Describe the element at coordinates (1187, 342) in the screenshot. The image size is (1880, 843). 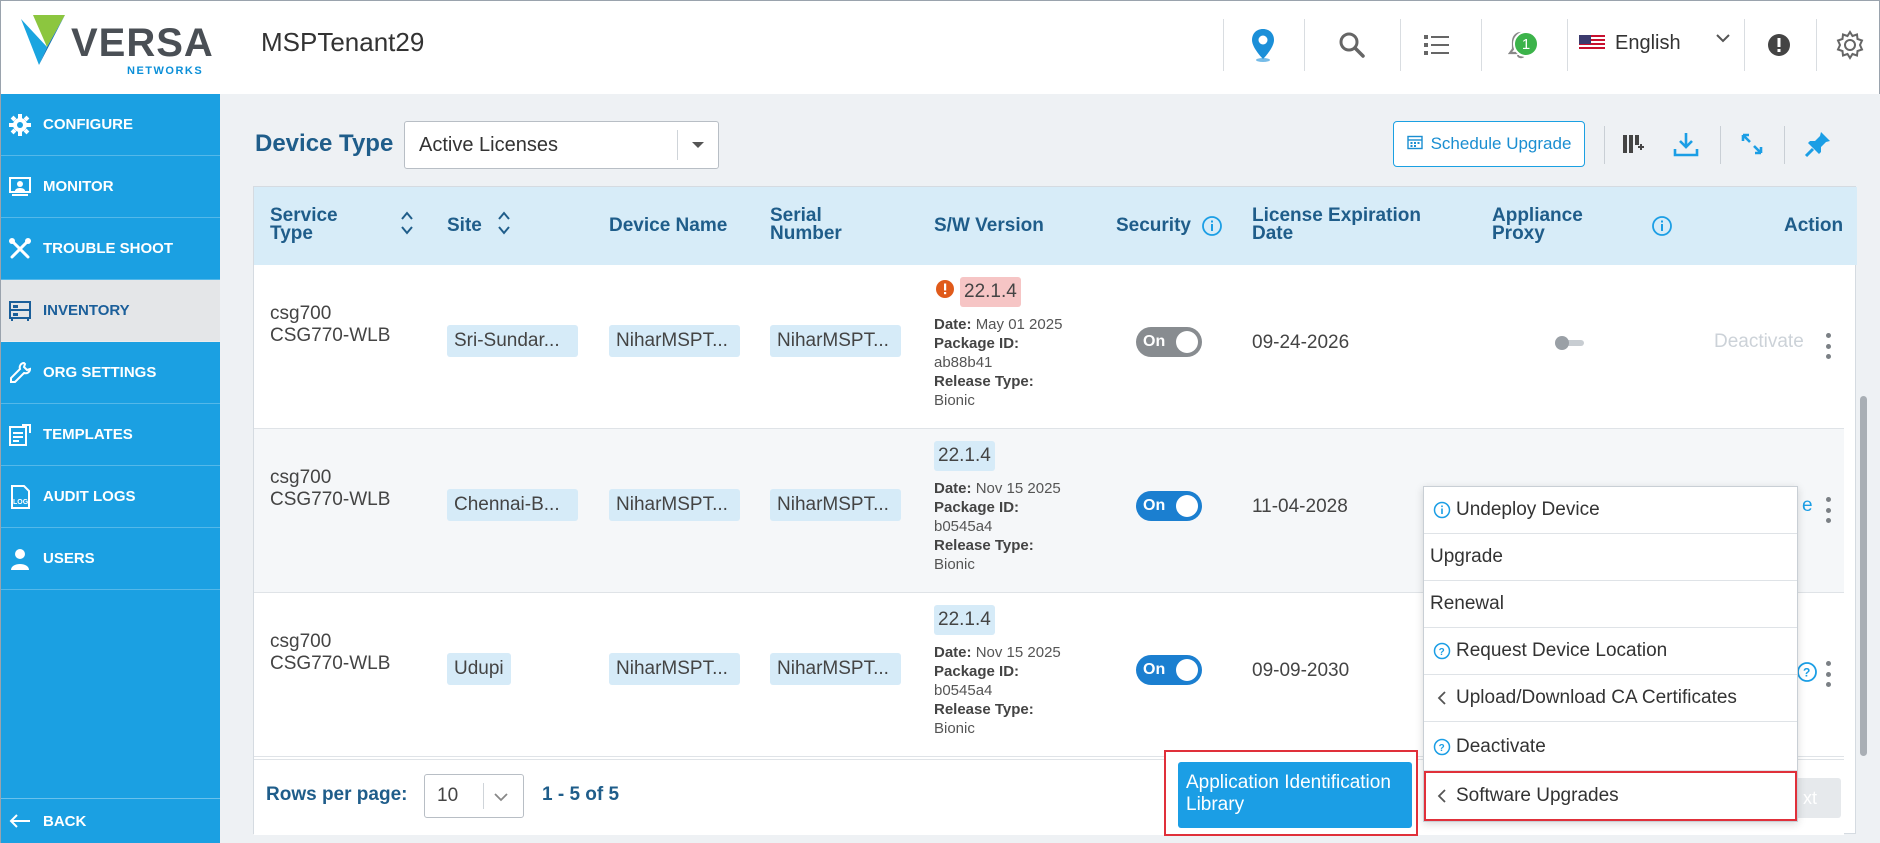
I see `toggle-knob` at that location.